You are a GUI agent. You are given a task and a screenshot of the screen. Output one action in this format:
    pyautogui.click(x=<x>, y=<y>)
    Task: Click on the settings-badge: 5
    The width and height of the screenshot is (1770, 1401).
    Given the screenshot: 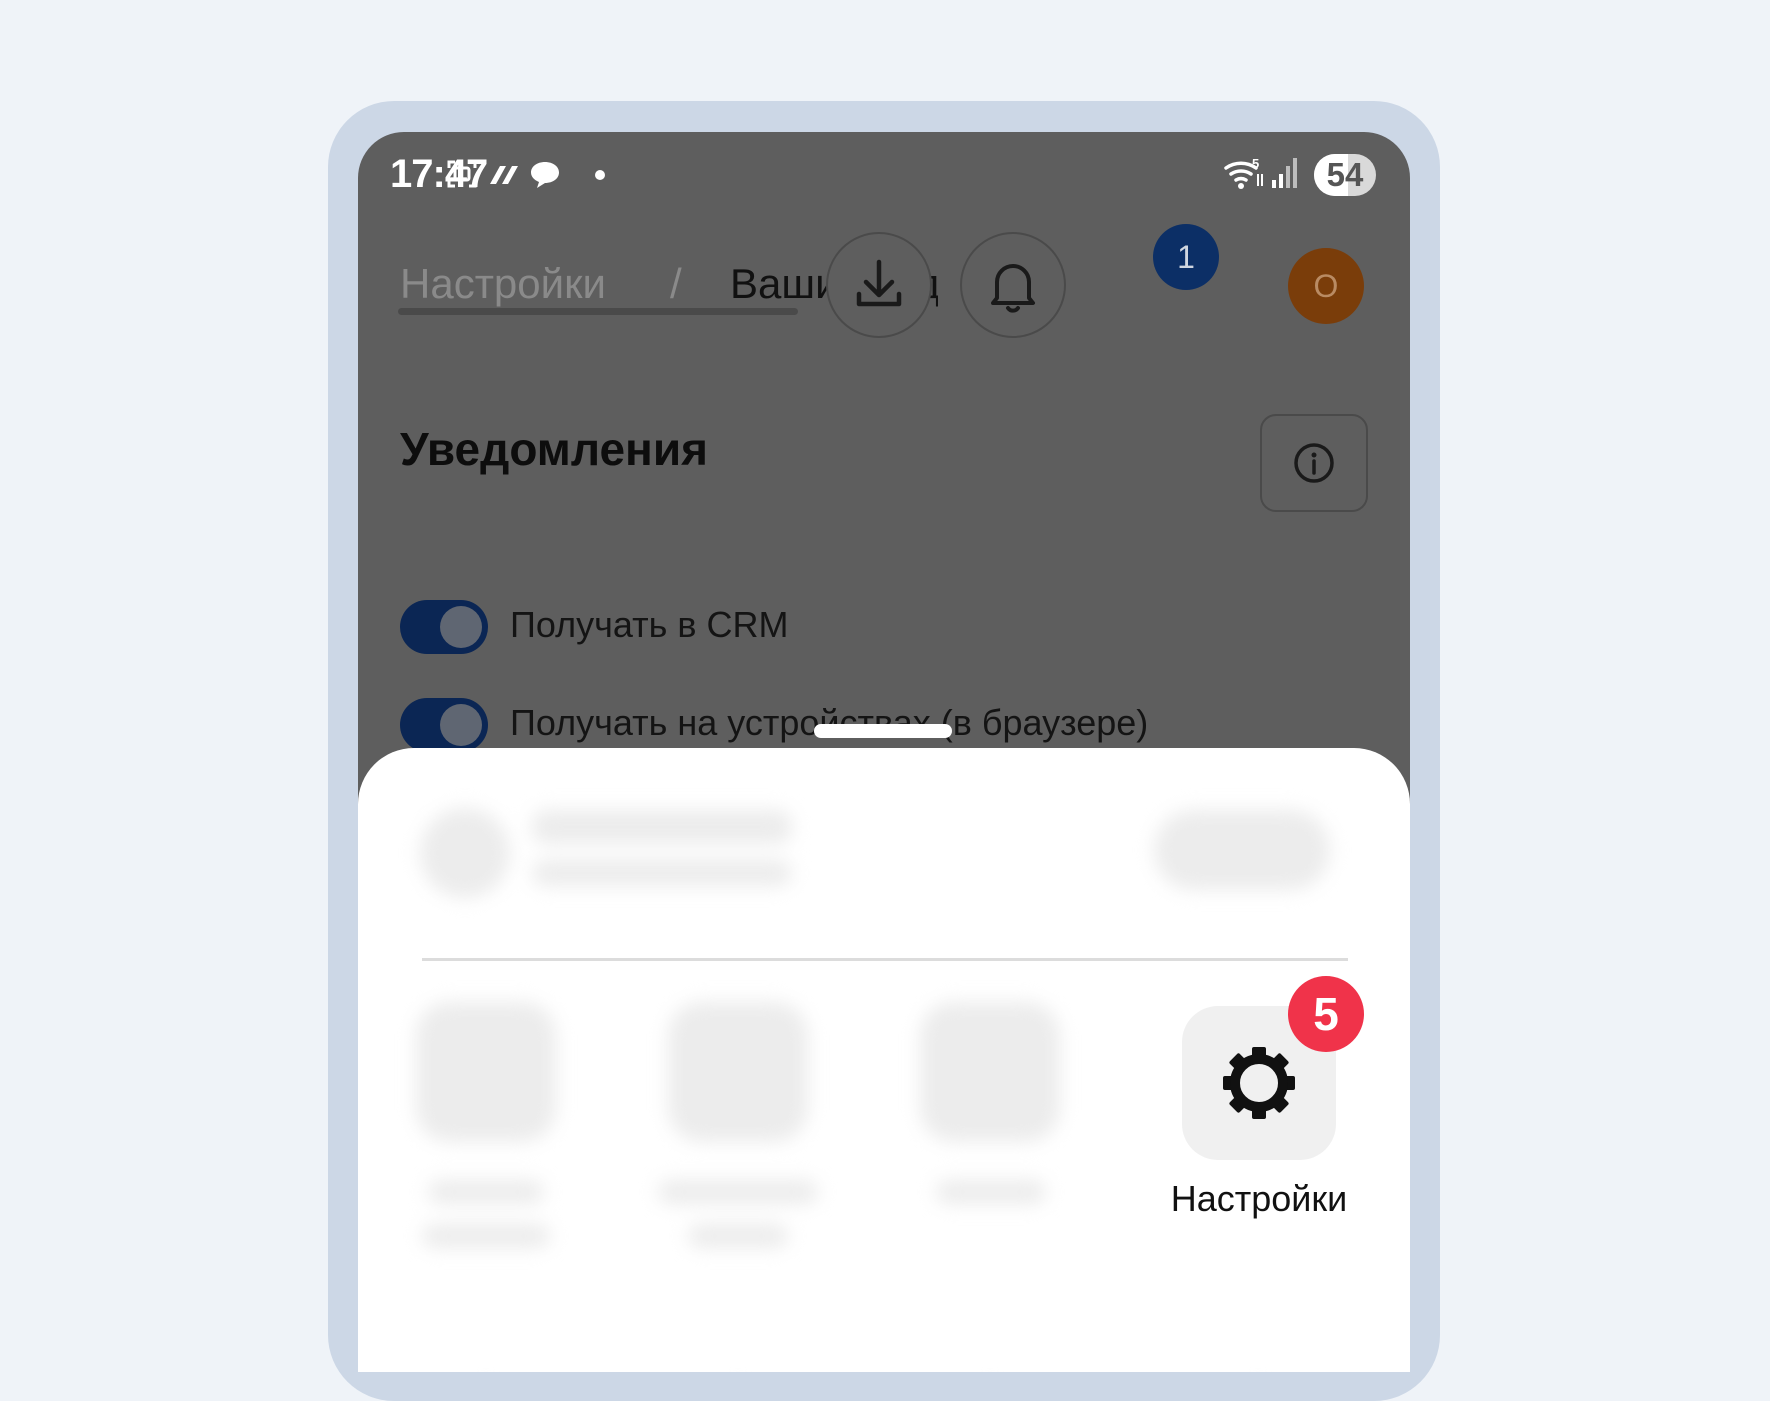 What is the action you would take?
    pyautogui.click(x=1326, y=1014)
    